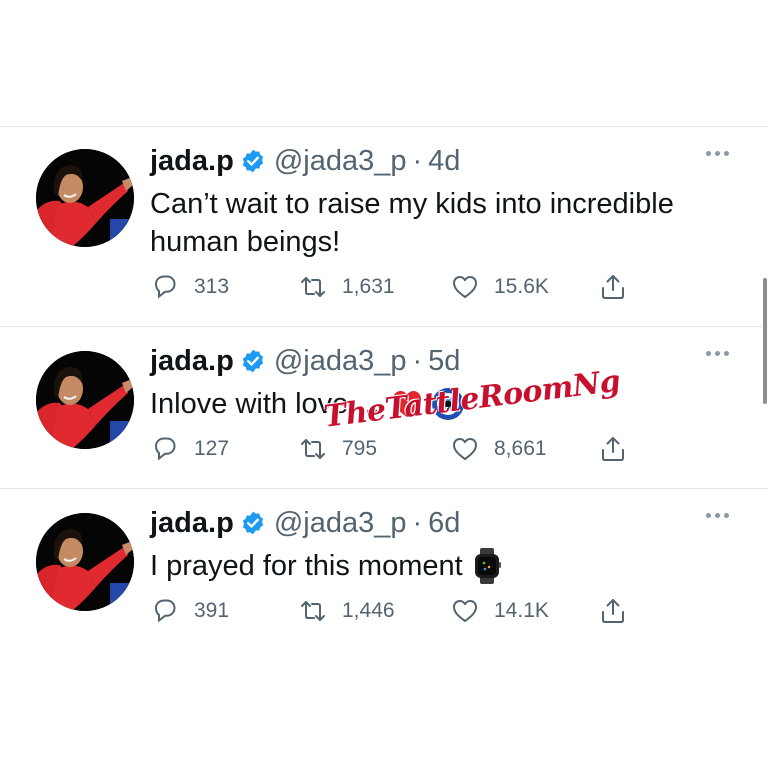  I want to click on retweet-button: 1,631, so click(346, 287).